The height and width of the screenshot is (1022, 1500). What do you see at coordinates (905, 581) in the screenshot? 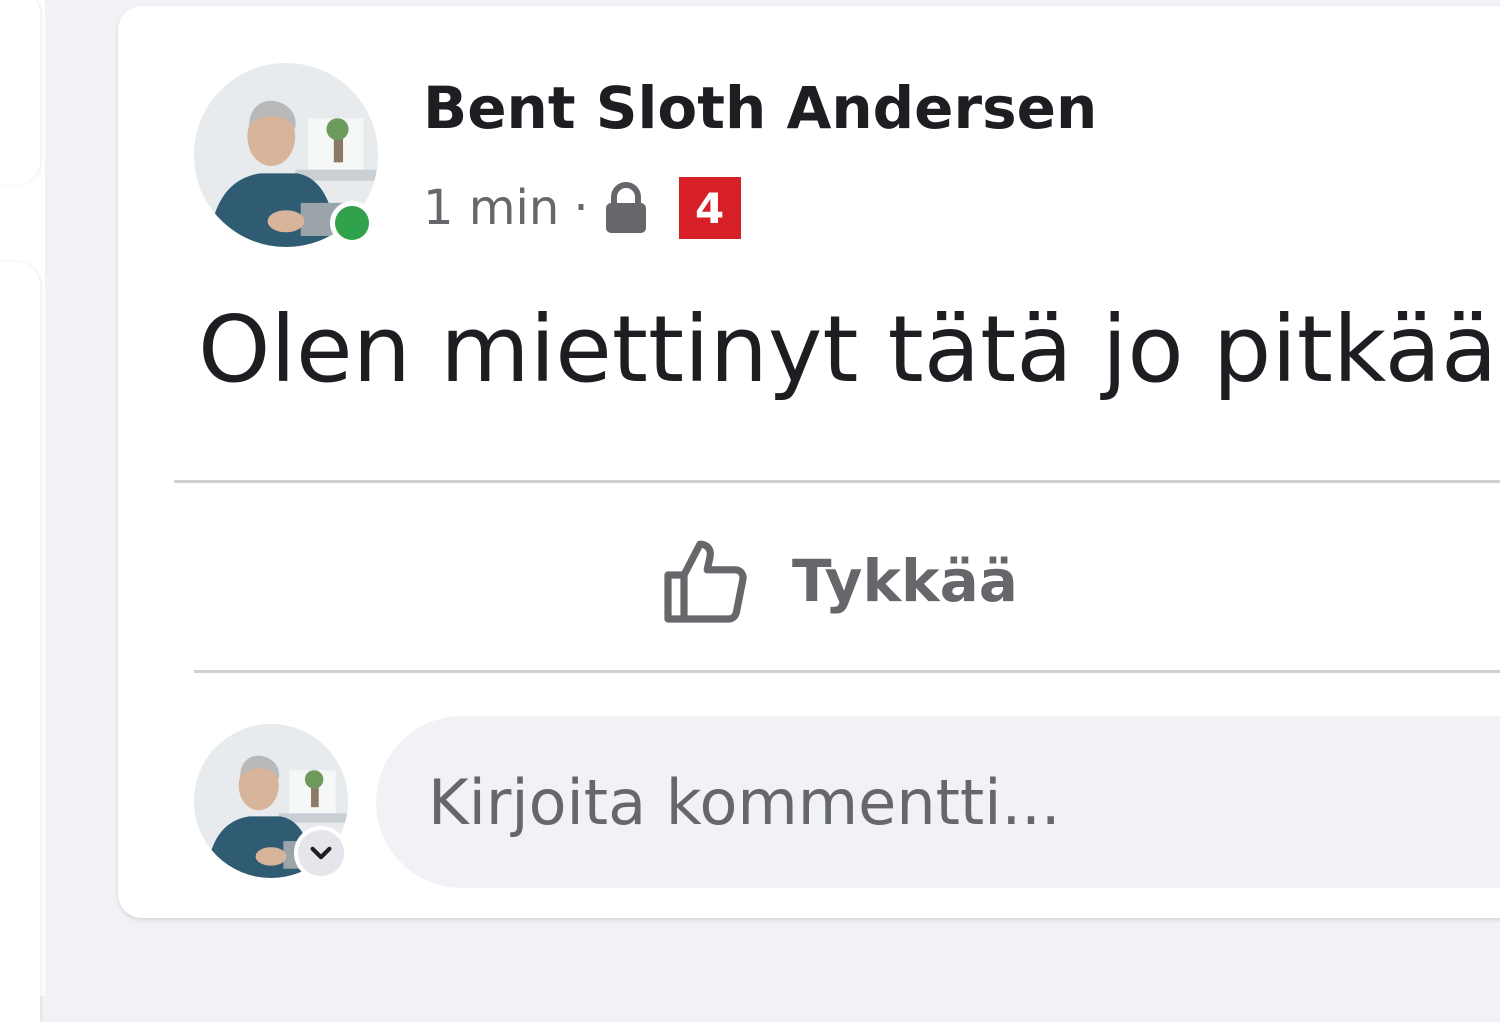
I see `like-label: Tykkää` at bounding box center [905, 581].